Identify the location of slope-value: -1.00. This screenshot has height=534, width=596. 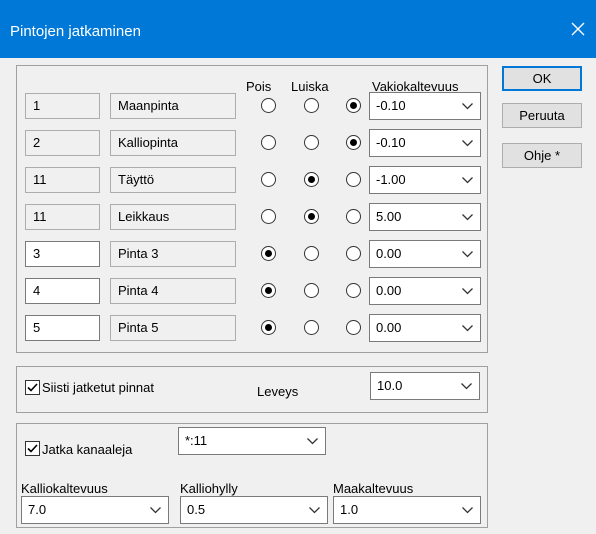
(391, 179).